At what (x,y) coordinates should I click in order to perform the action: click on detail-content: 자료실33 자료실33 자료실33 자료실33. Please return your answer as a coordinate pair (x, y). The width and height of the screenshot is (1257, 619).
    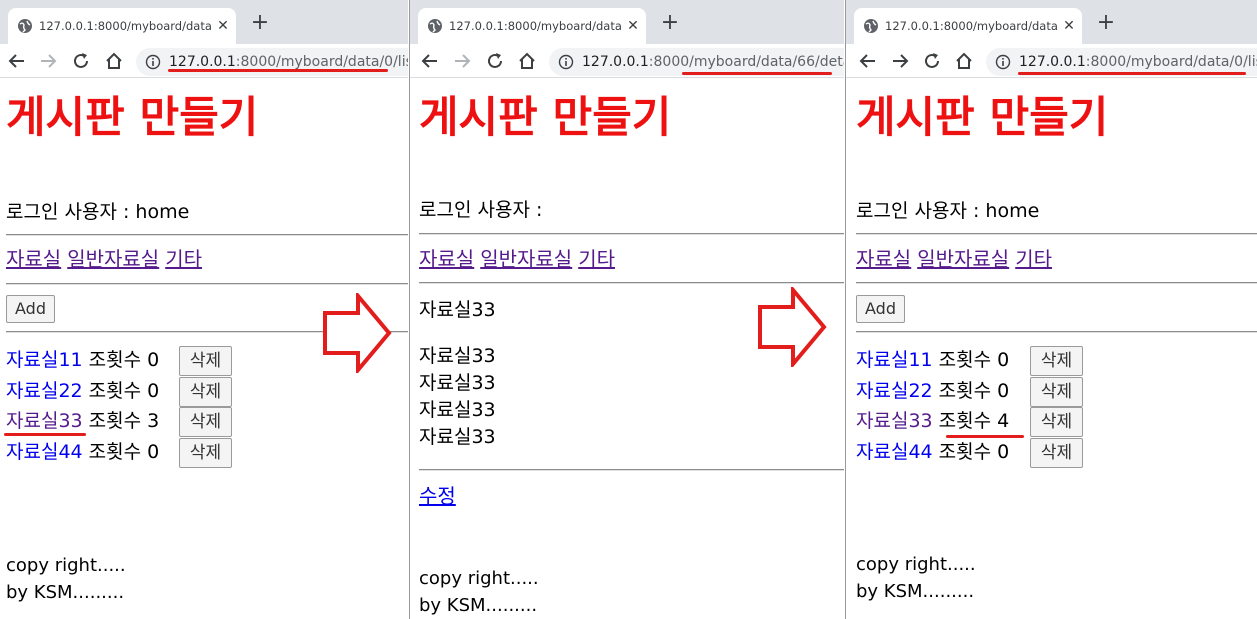
    Looking at the image, I should click on (457, 397).